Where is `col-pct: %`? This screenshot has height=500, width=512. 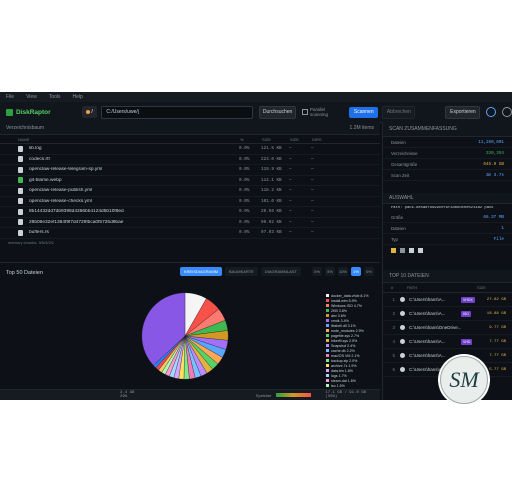
col-pct: % is located at coordinates (251, 139).